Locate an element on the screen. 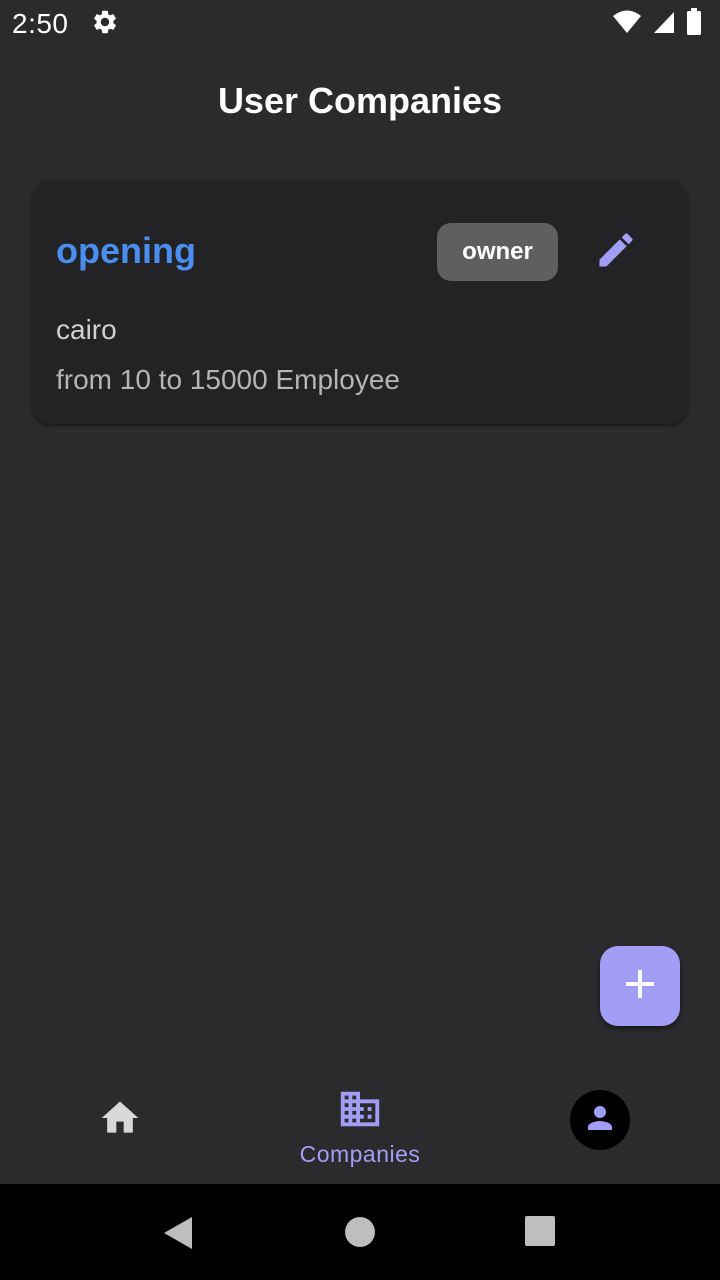  bottom-nav: Companies is located at coordinates (360, 1120).